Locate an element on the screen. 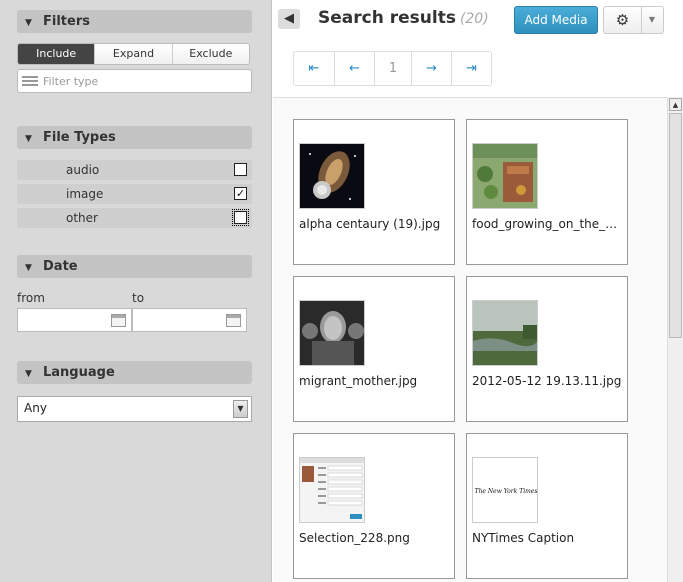 This screenshot has height=582, width=683. filter-mode-toggle: Include Expand Exclude is located at coordinates (133, 54).